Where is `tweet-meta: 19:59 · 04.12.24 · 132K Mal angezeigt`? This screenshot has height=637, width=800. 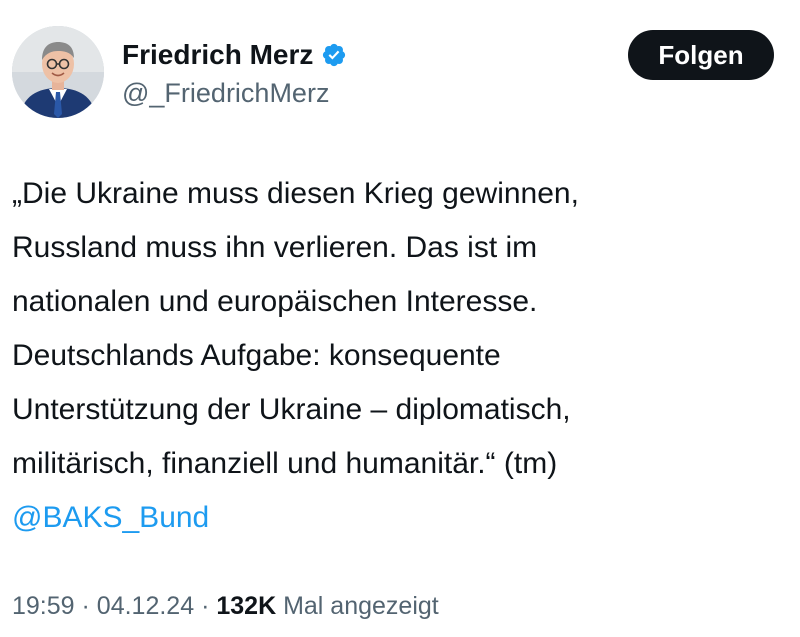
tweet-meta: 19:59 · 04.12.24 · 132K Mal angezeigt is located at coordinates (225, 606).